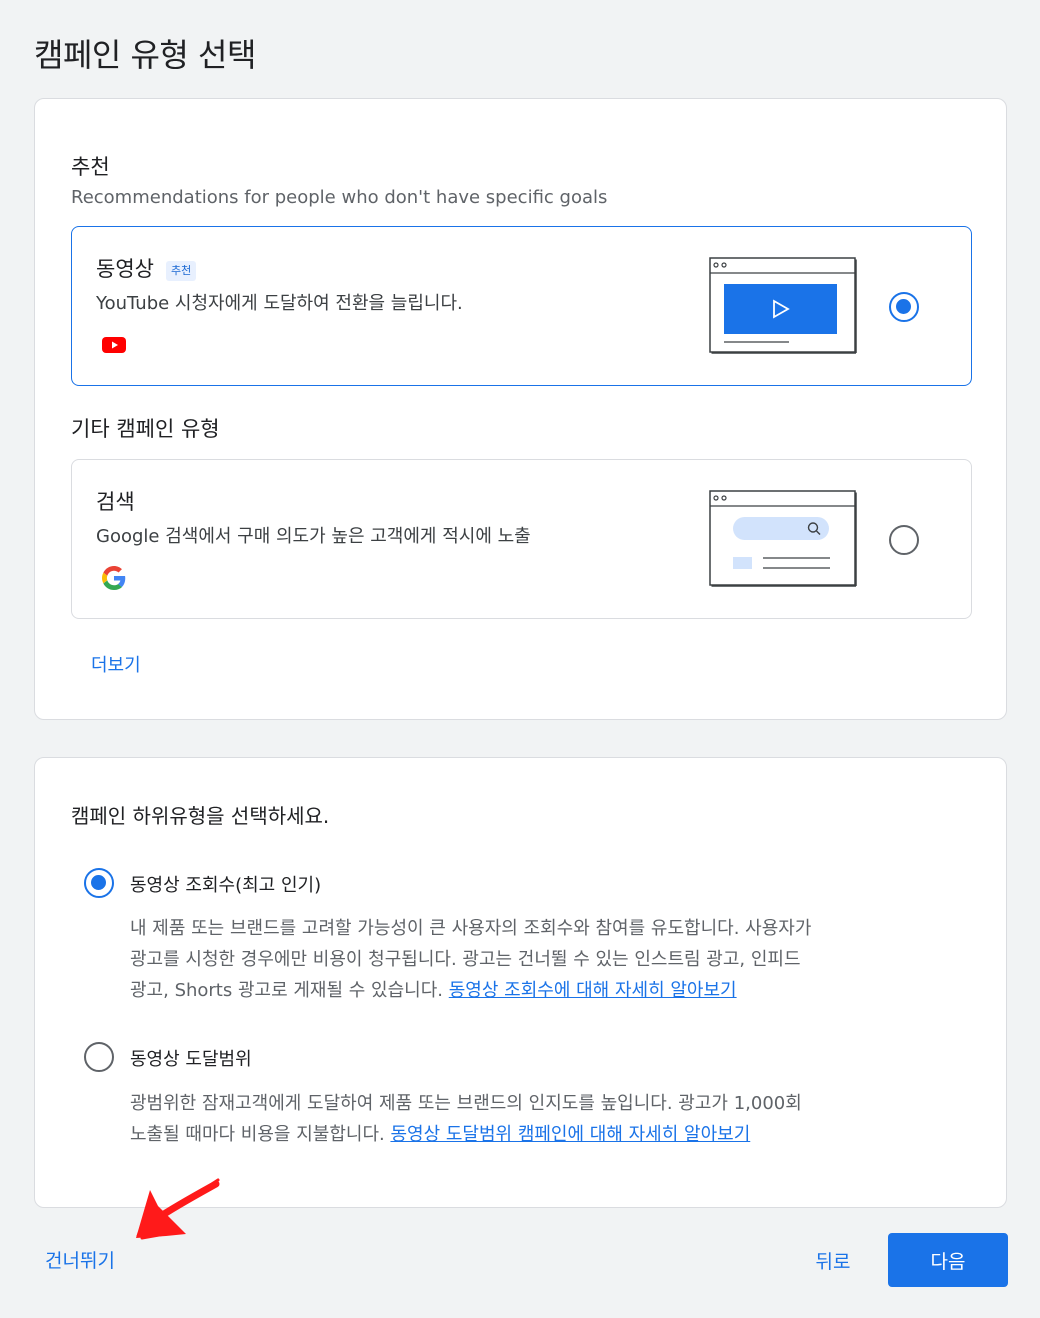 The width and height of the screenshot is (1040, 1318). I want to click on video-illustration-icon, so click(783, 305).